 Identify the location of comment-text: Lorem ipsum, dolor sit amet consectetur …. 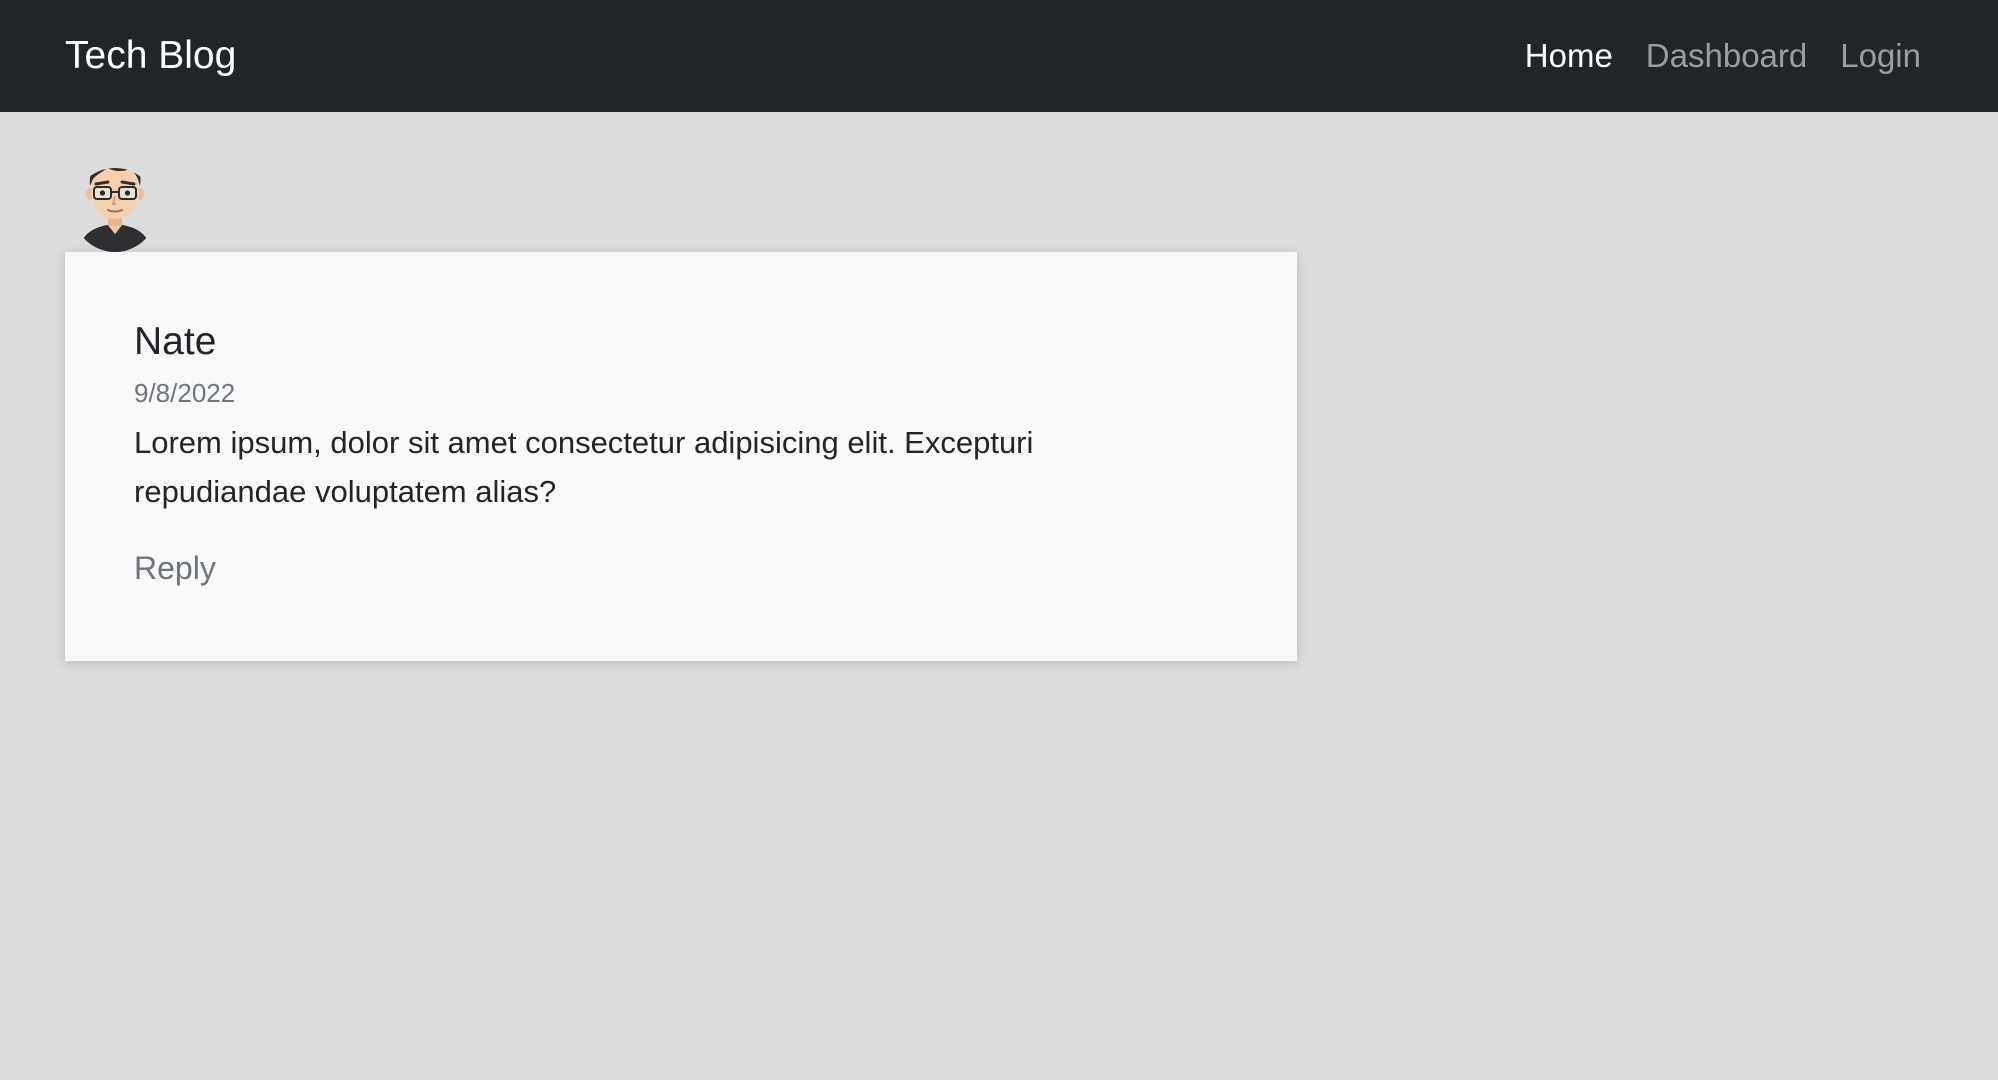
(584, 467).